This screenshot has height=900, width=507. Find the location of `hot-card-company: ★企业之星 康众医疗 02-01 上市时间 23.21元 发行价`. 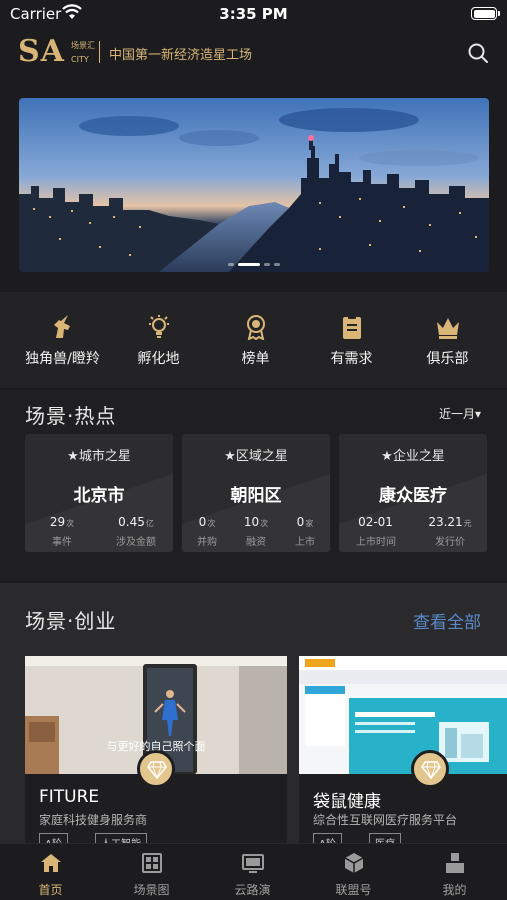

hot-card-company: ★企业之星 康众医疗 02-01 上市时间 23.21元 发行价 is located at coordinates (413, 493).